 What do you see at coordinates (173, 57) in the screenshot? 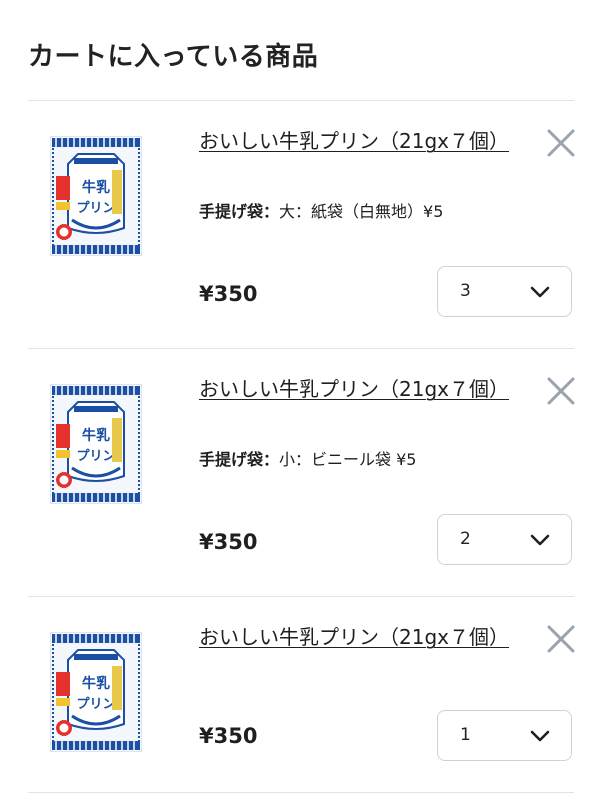
I see `page-title: カートに入っている商品` at bounding box center [173, 57].